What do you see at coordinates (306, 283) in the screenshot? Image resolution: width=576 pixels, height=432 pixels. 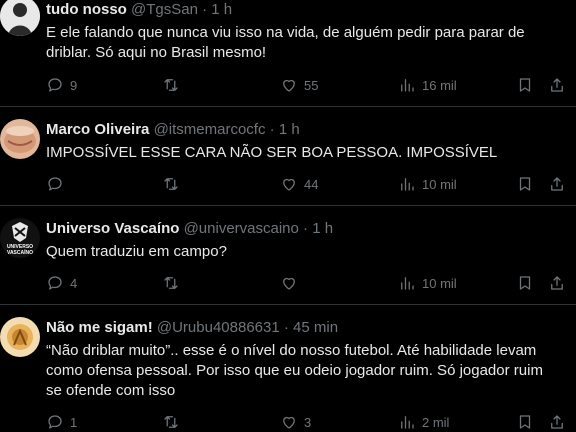 I see `action-bar: 4 10 mil` at bounding box center [306, 283].